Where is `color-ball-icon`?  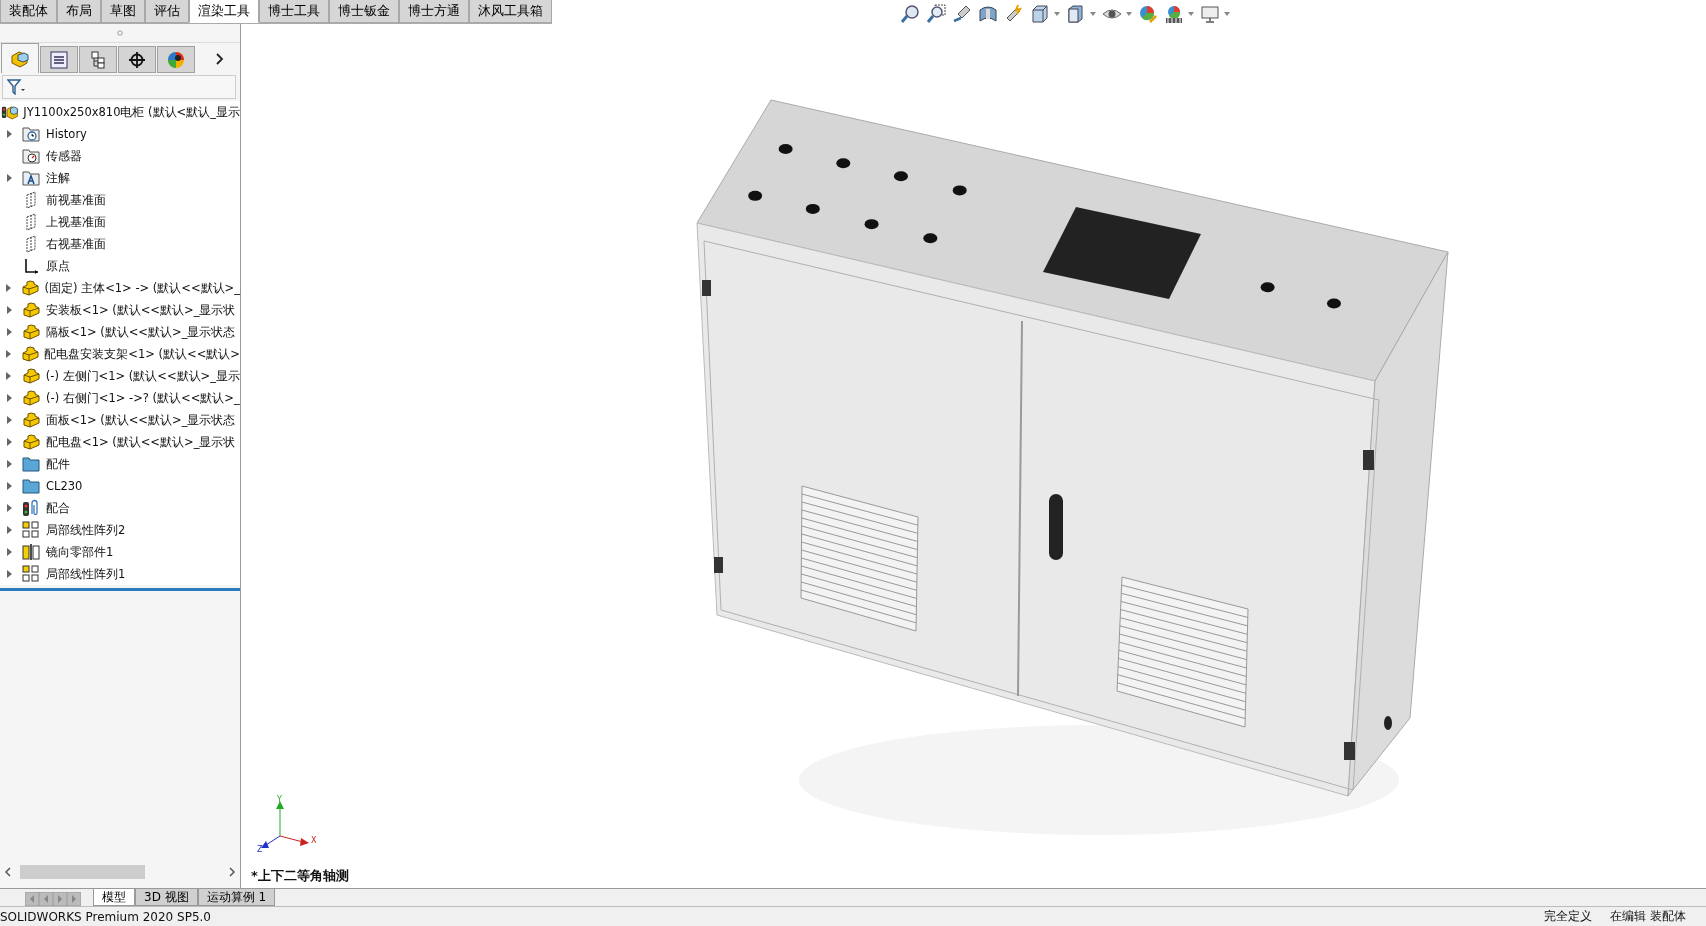 color-ball-icon is located at coordinates (176, 59).